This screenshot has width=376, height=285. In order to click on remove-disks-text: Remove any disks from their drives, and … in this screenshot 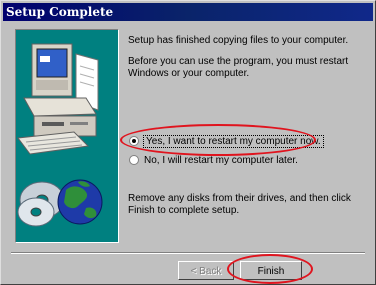, I will do `click(239, 204)`.